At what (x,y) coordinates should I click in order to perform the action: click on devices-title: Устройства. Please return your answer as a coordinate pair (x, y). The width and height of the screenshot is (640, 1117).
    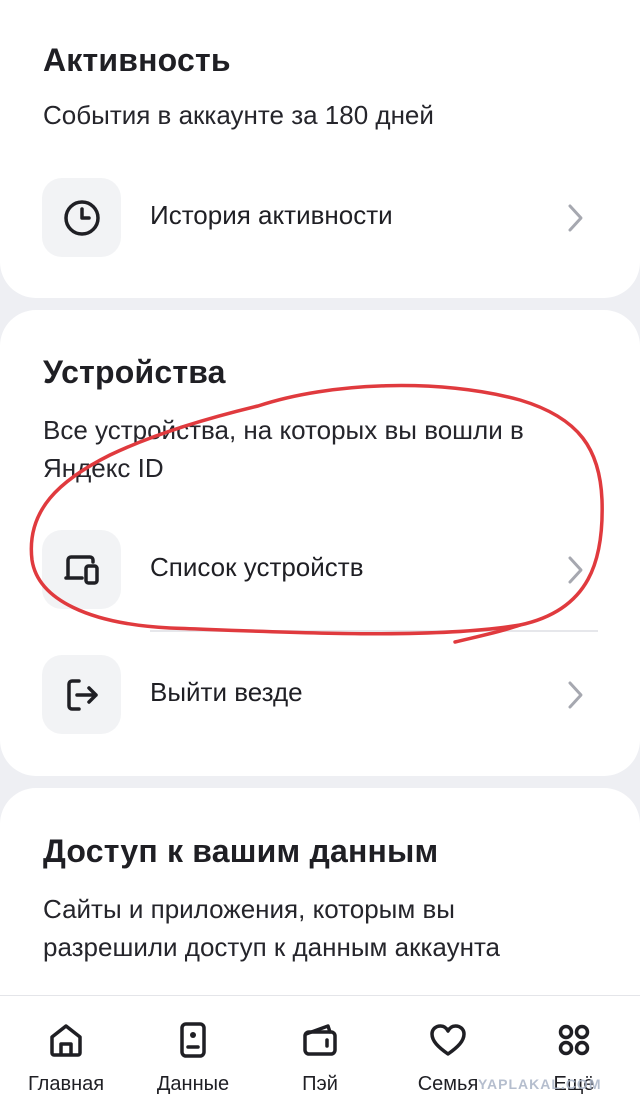
    Looking at the image, I should click on (134, 372).